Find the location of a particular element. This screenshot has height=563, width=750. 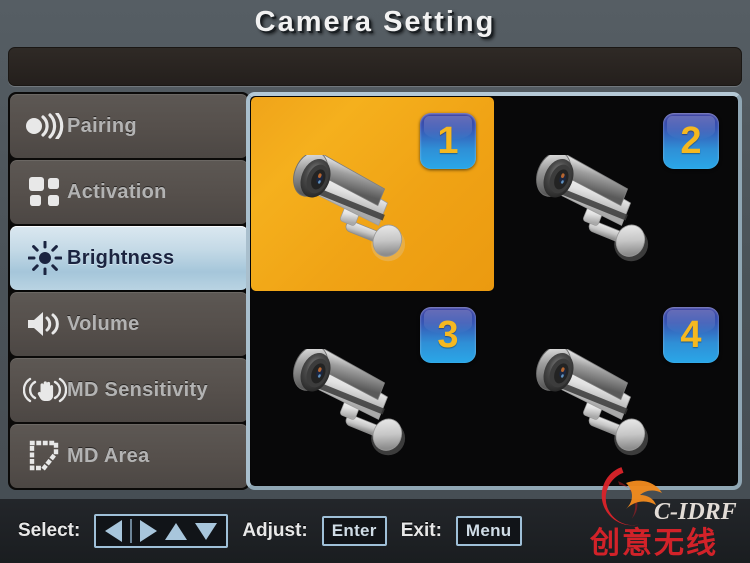

dotted-region-icon is located at coordinates (45, 456).